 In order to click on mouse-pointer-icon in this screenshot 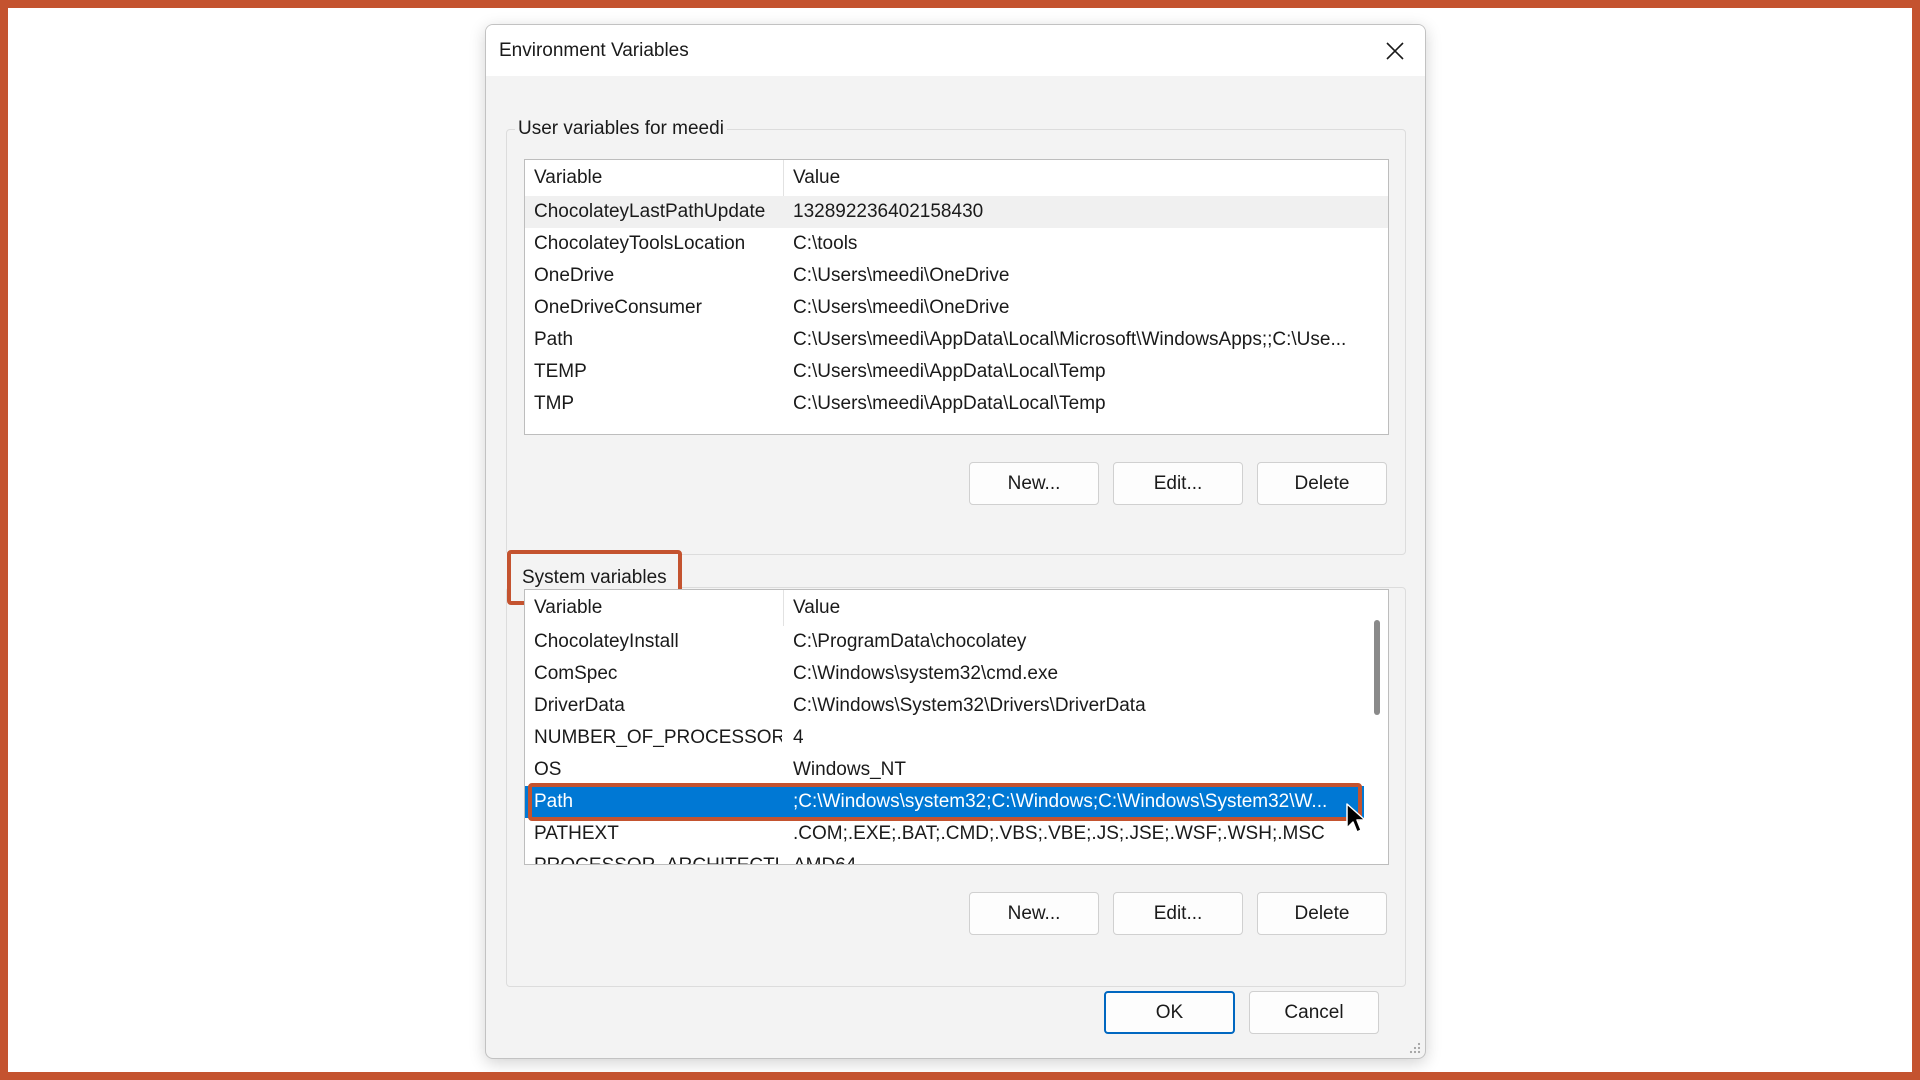, I will do `click(1356, 818)`.